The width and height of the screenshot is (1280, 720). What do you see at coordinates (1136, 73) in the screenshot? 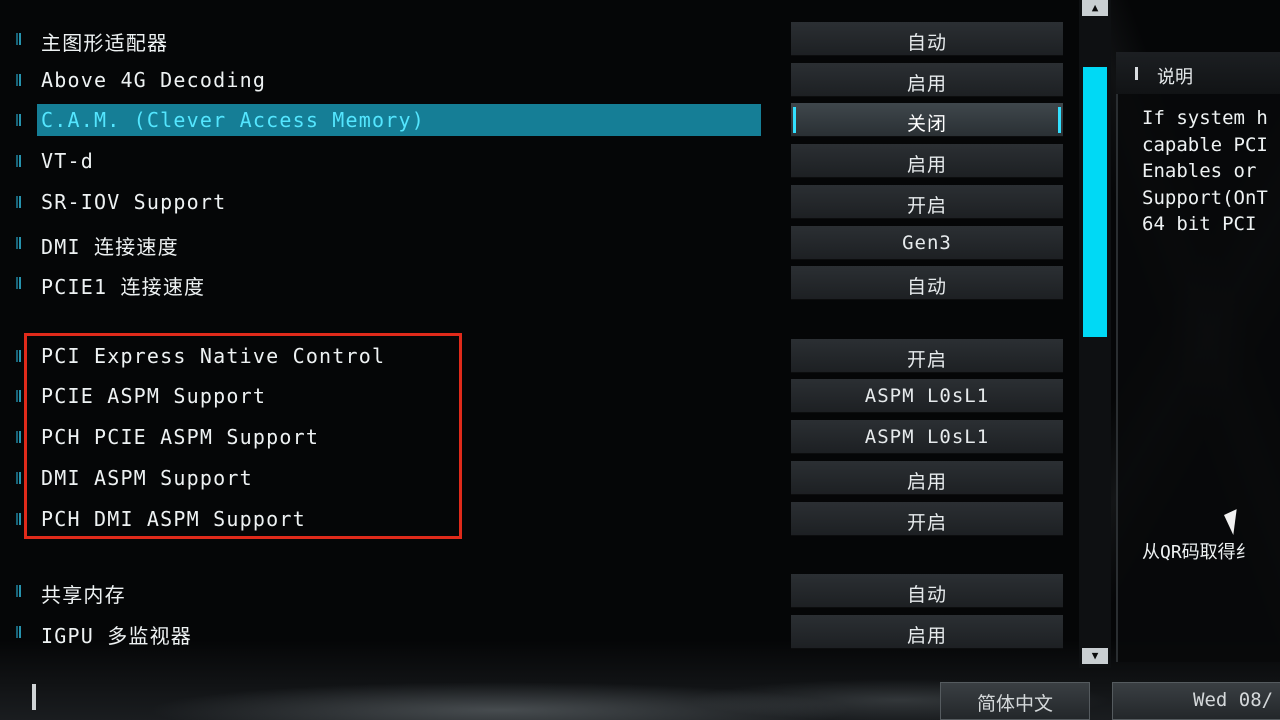
I see `header-bar-icon` at bounding box center [1136, 73].